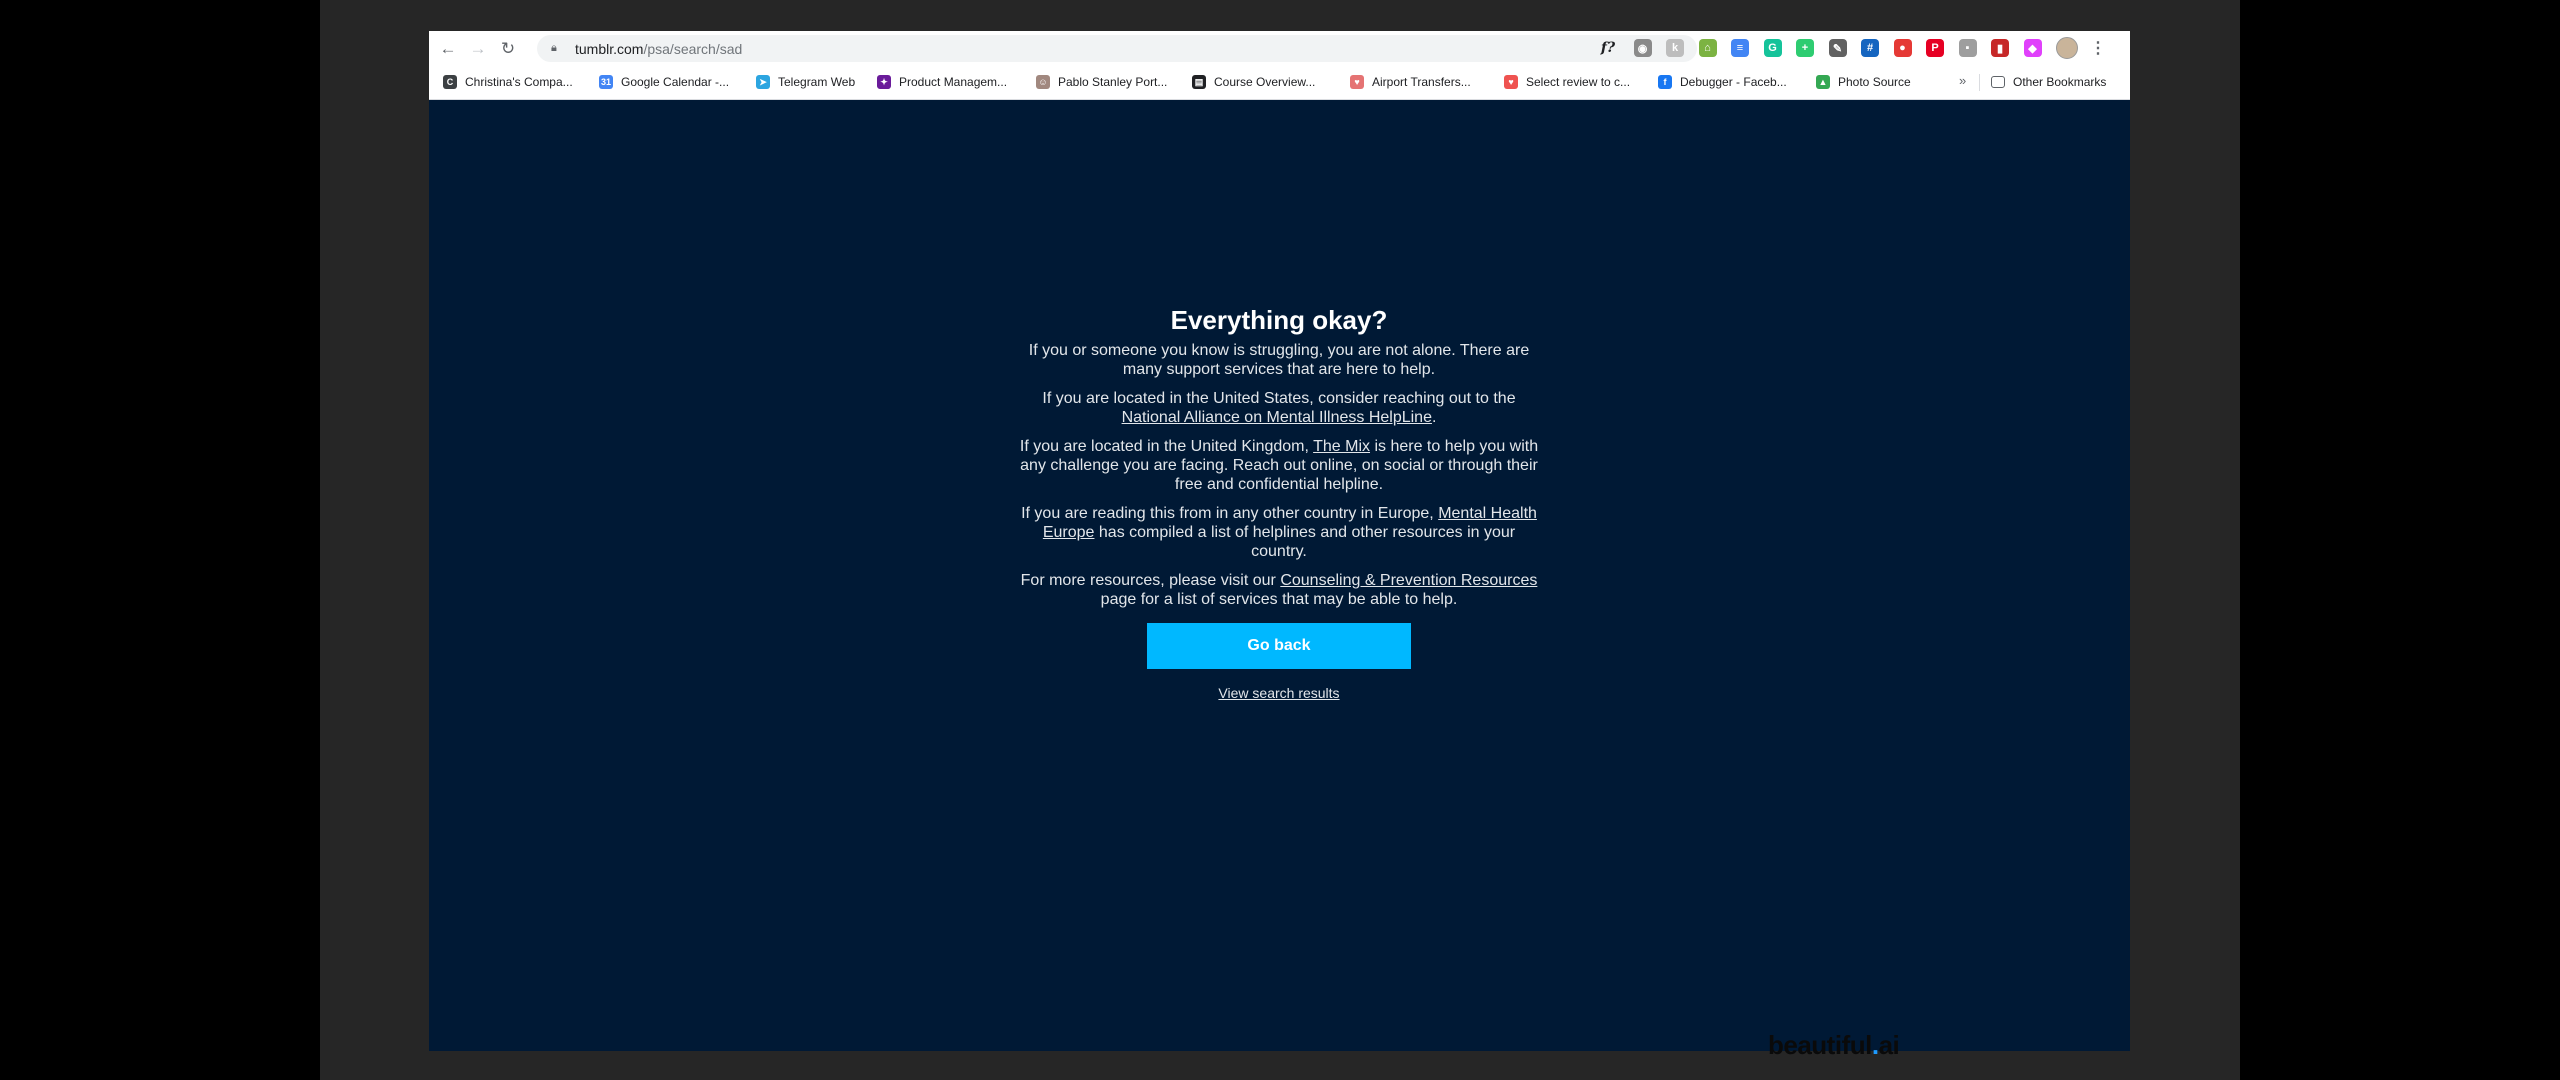  What do you see at coordinates (817, 82) in the screenshot?
I see `bookmark-label: Telegram Web` at bounding box center [817, 82].